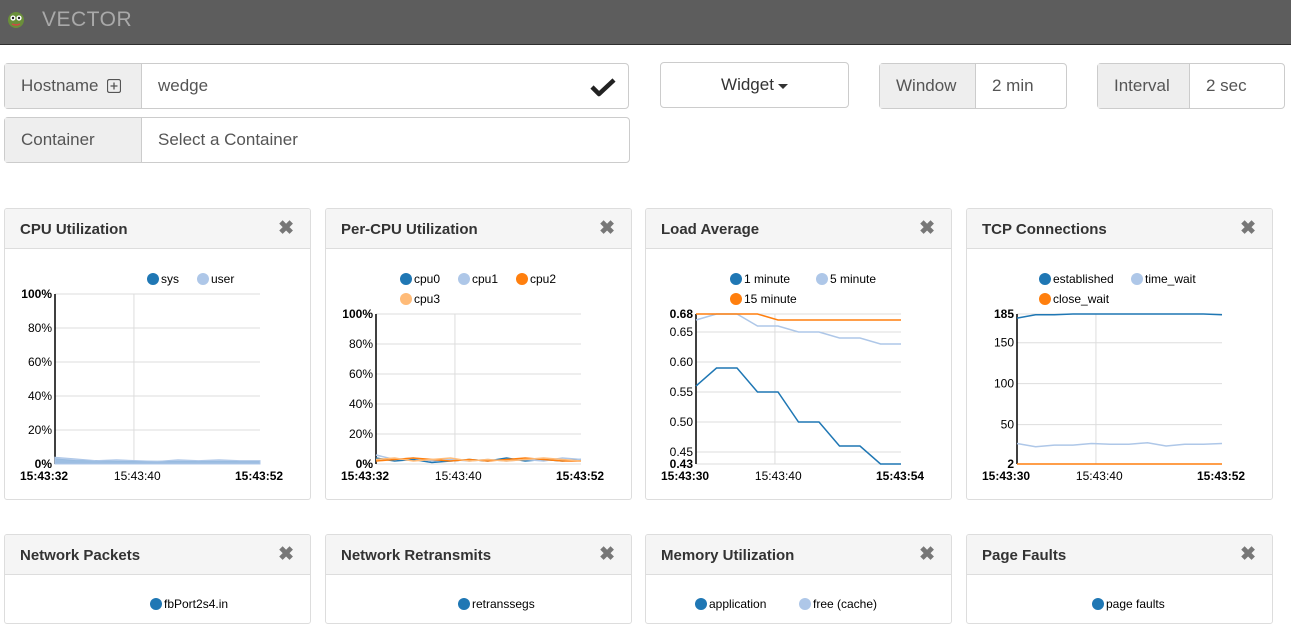  Describe the element at coordinates (36, 294) in the screenshot. I see `y-tick-label: 100%` at that location.